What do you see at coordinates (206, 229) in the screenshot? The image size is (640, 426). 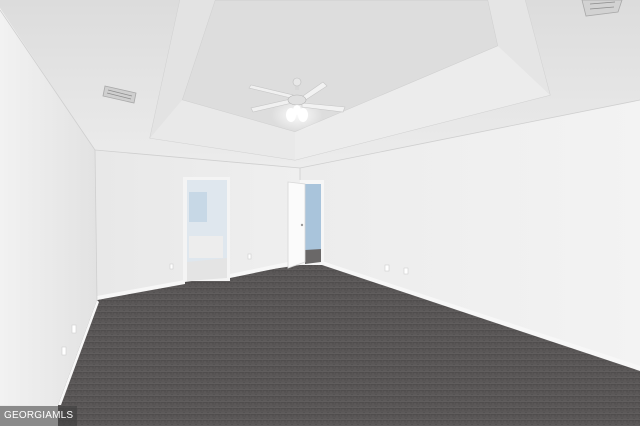 I see `bathroom-doorway` at bounding box center [206, 229].